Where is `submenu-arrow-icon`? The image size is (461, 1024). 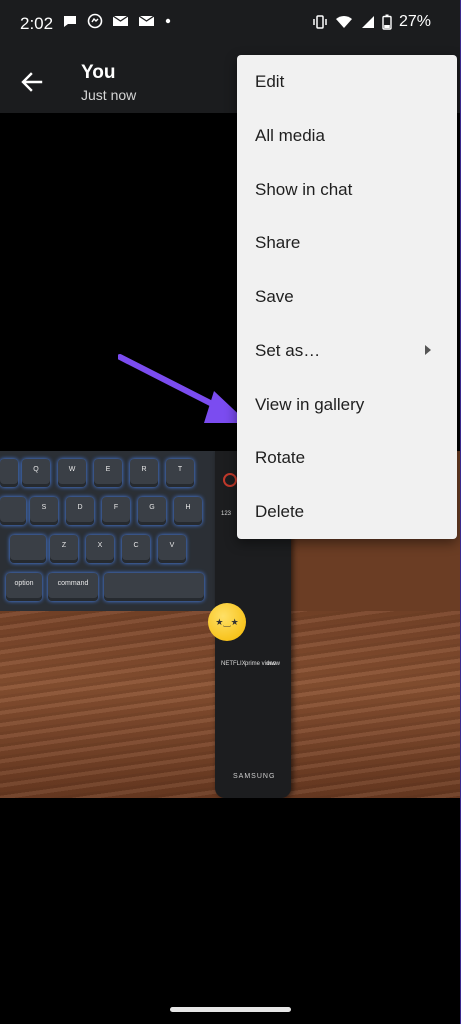 submenu-arrow-icon is located at coordinates (428, 350).